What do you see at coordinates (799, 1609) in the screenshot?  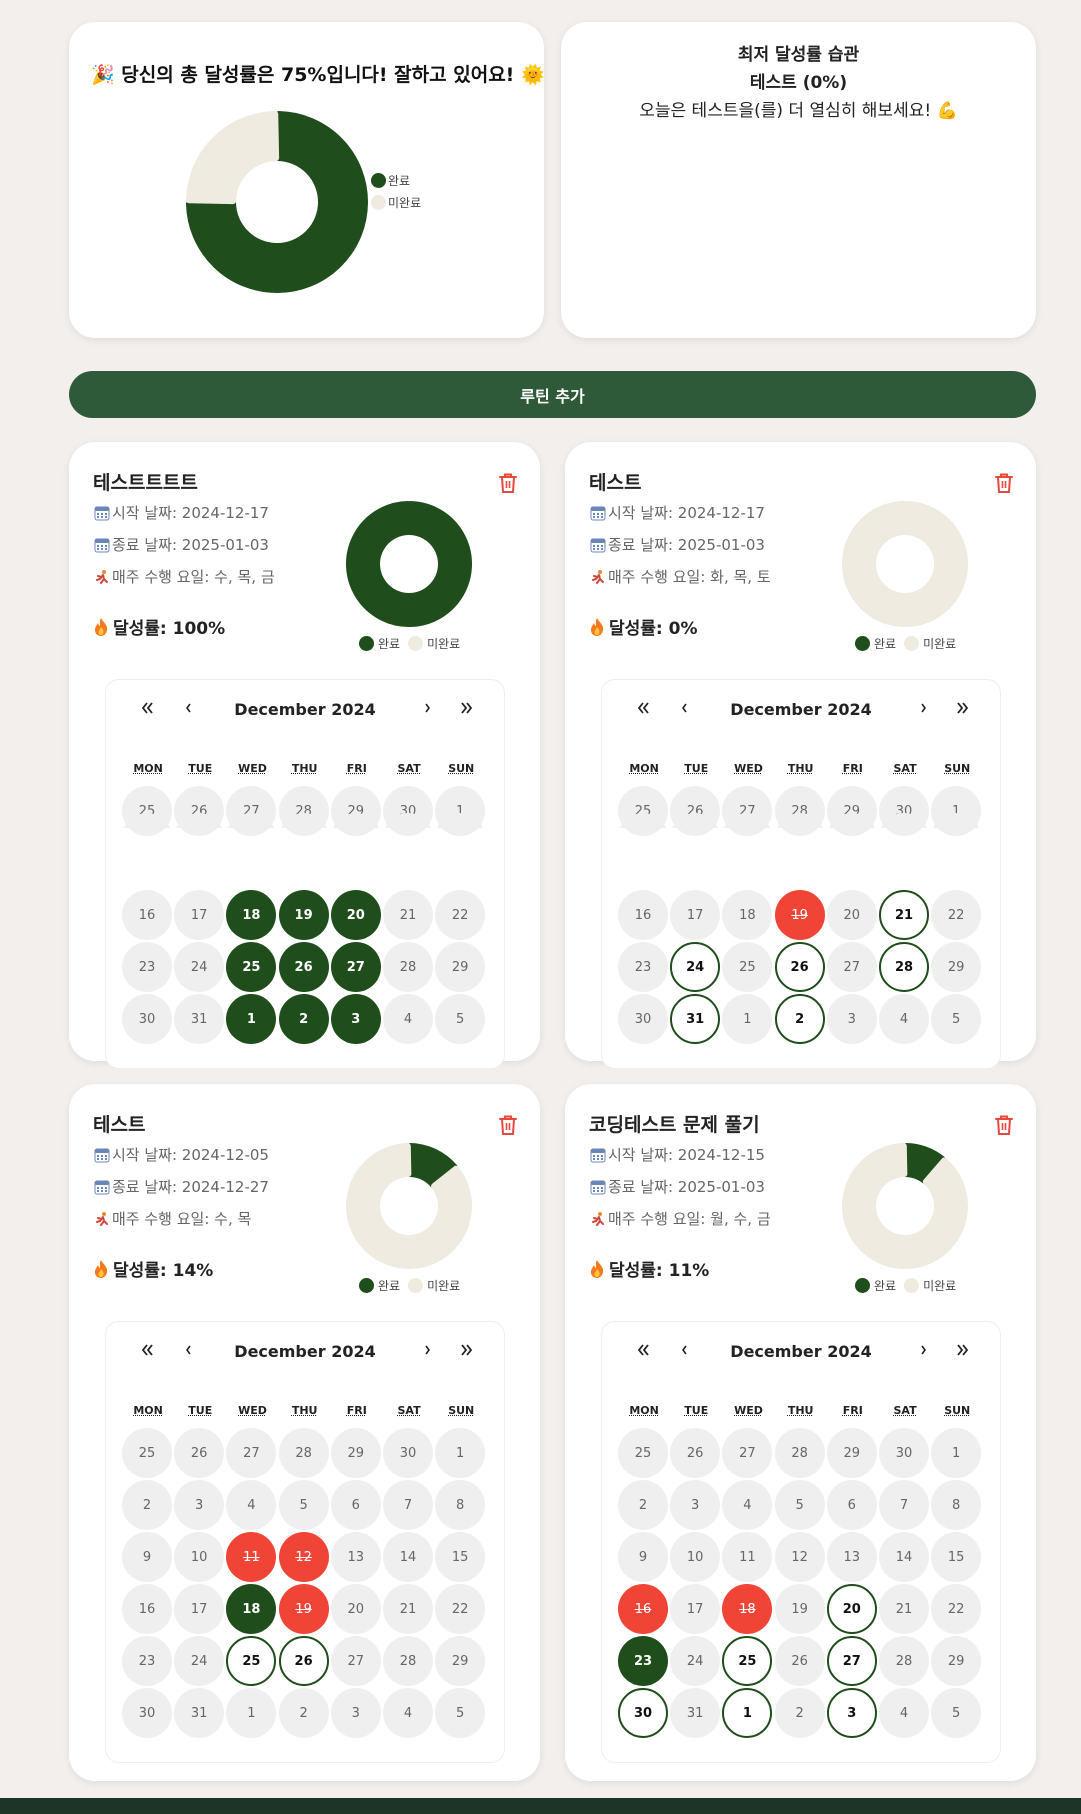 I see `calendar-day: 19` at bounding box center [799, 1609].